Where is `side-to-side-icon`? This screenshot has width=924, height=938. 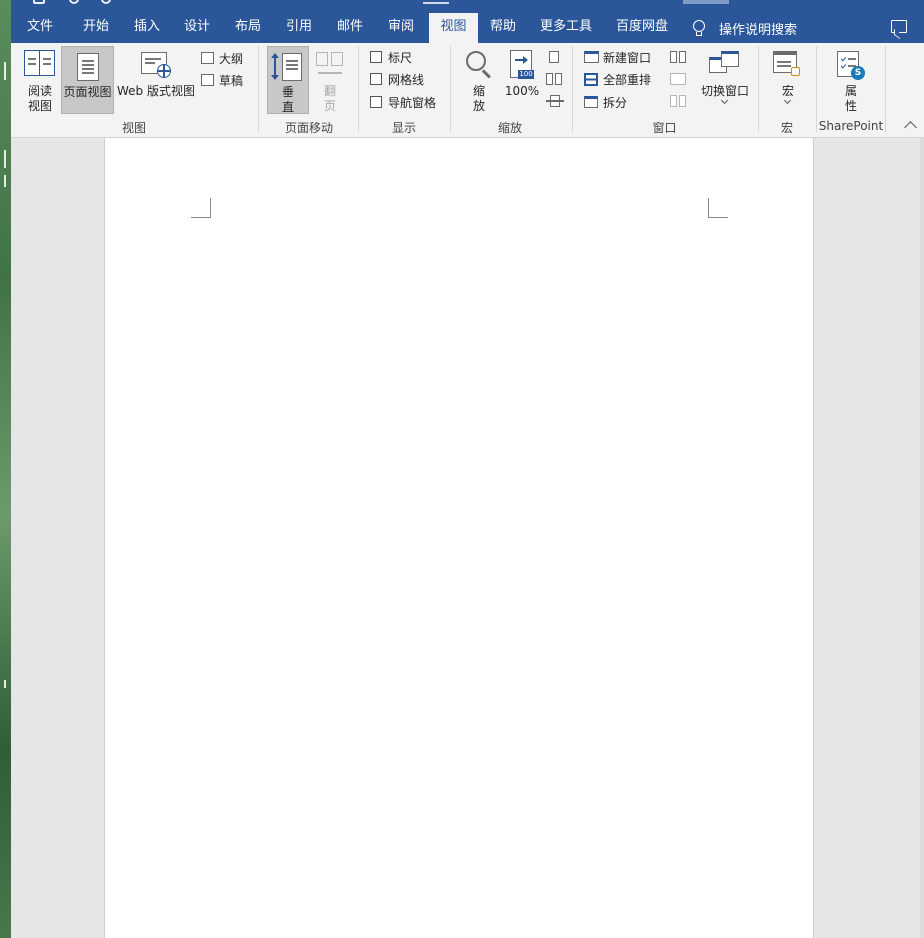 side-to-side-icon is located at coordinates (330, 65).